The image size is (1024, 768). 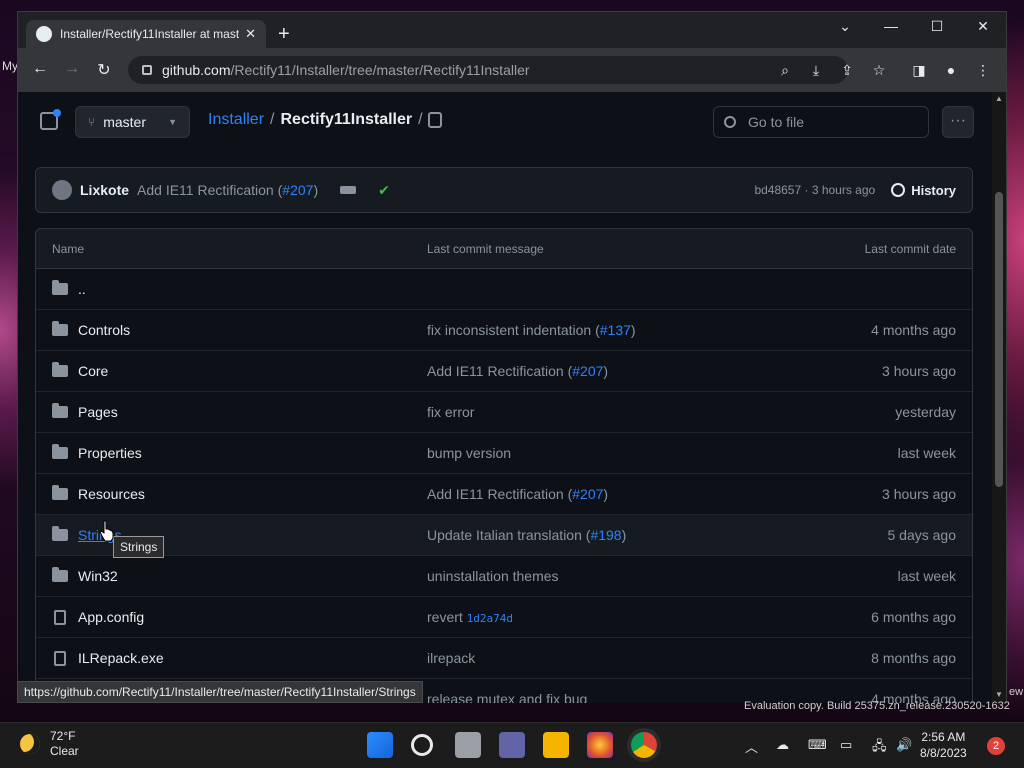 What do you see at coordinates (776, 122) in the screenshot?
I see `go-to-file-placeholder: Go to file` at bounding box center [776, 122].